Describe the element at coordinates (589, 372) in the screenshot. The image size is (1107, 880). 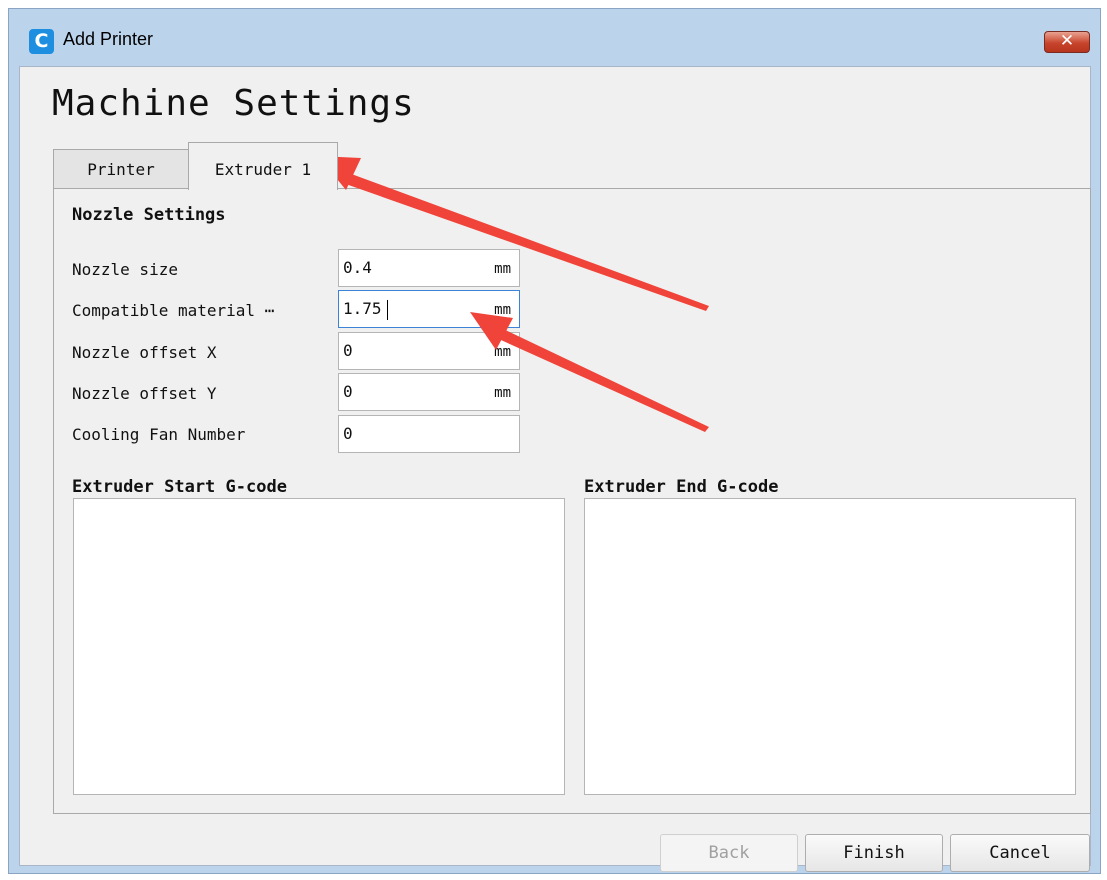
I see `annotation-arrow-compatible-material` at that location.